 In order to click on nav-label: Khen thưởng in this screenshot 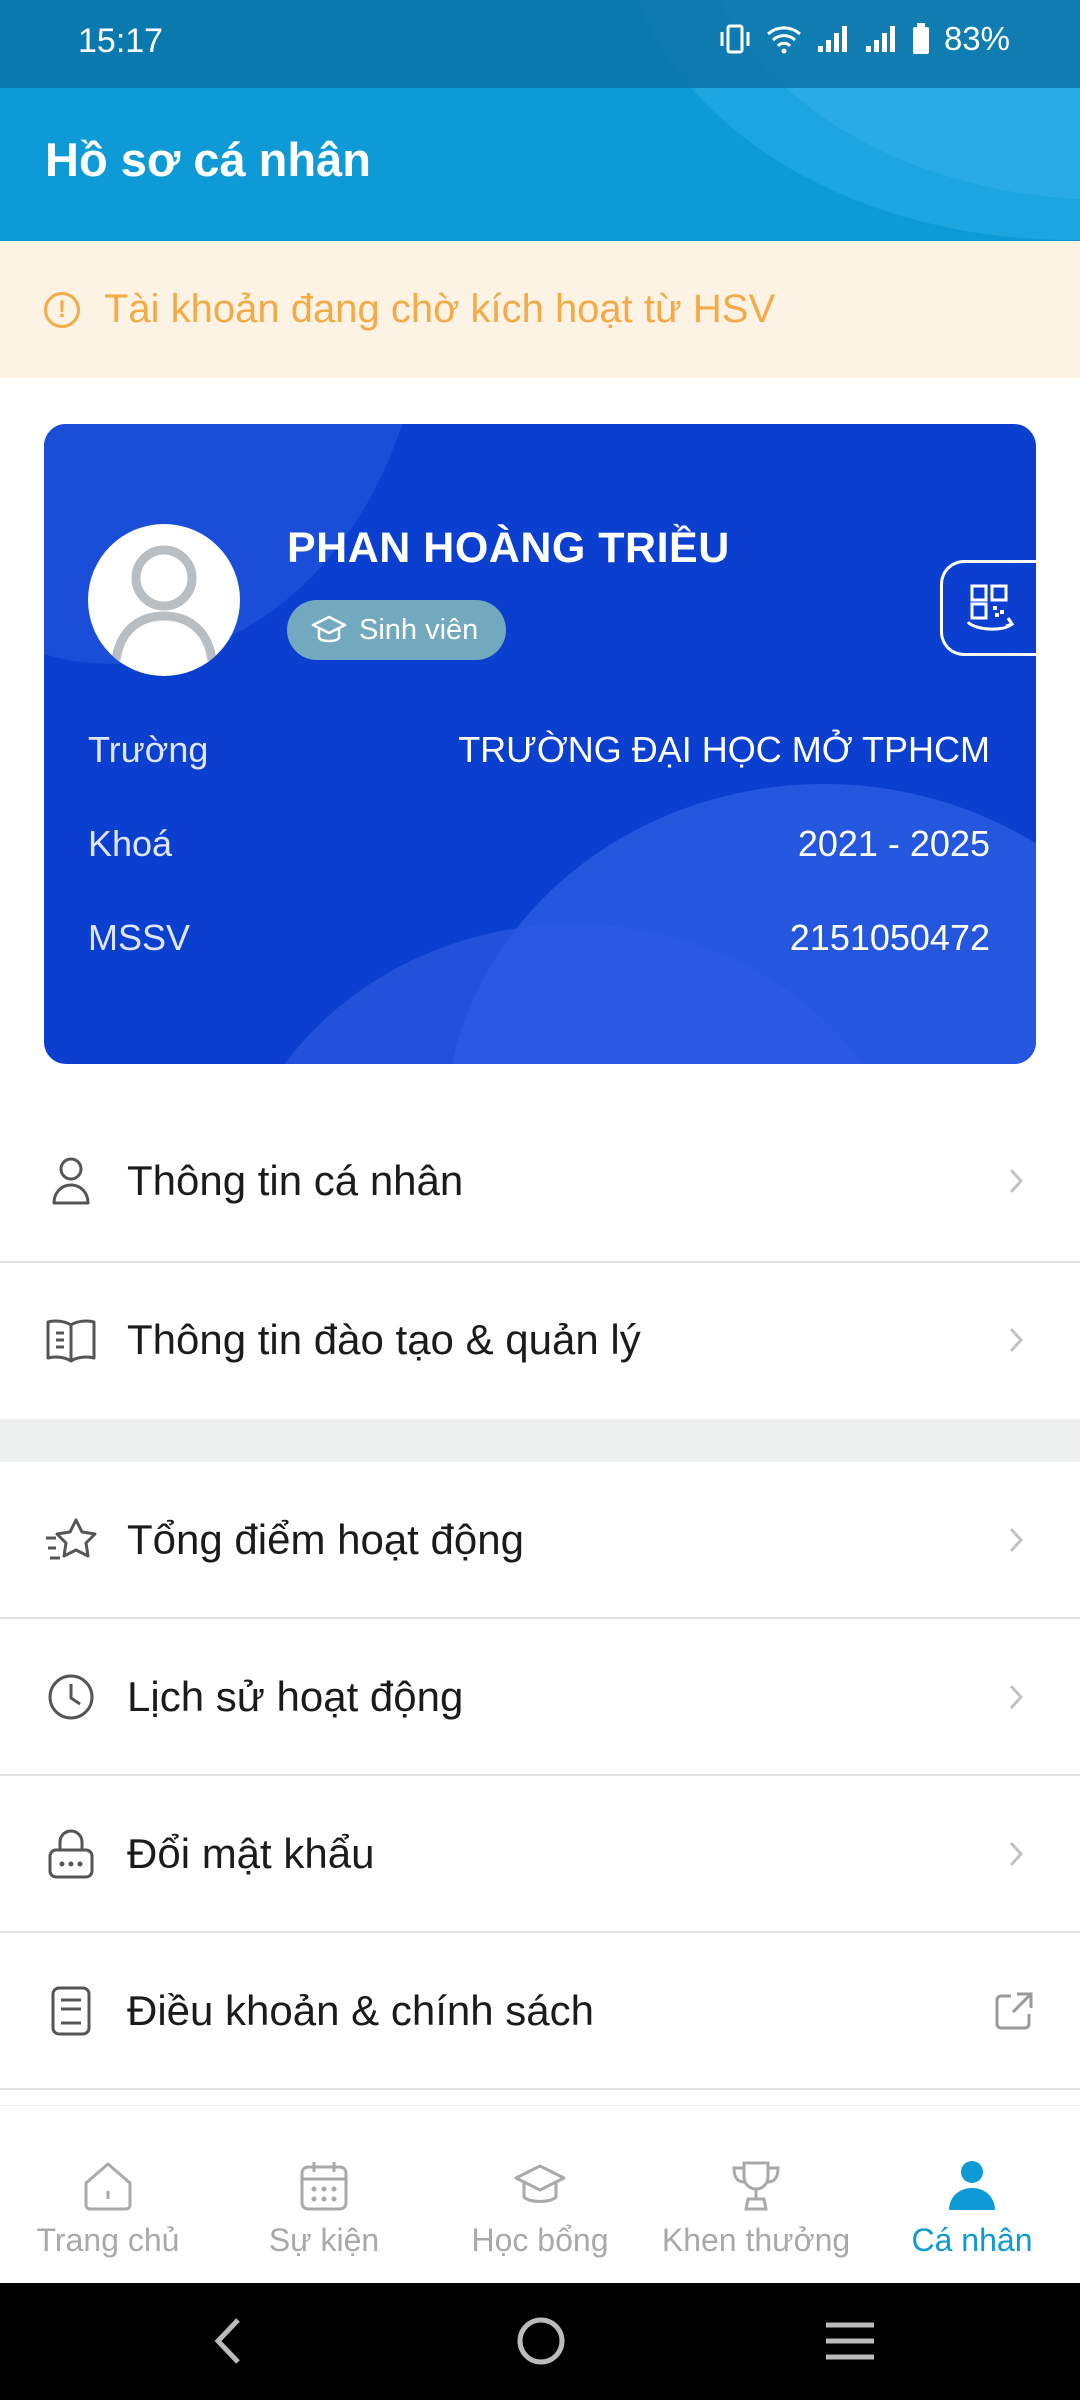, I will do `click(756, 2240)`.